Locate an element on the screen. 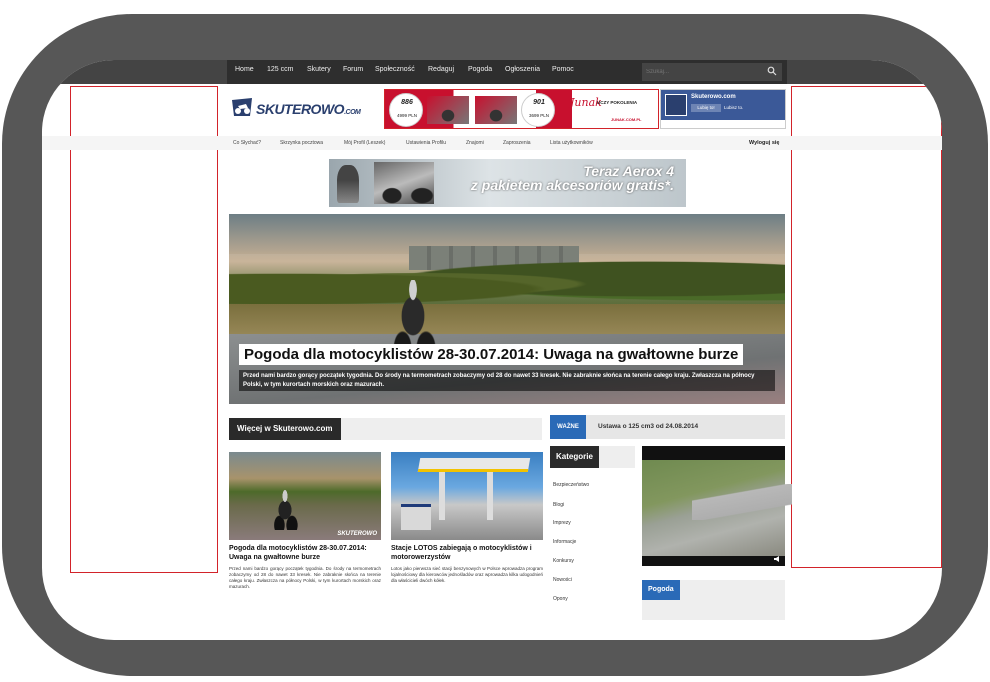 This screenshot has height=682, width=990. ad-model-badge-2: 901 3699 PLN is located at coordinates (538, 110).